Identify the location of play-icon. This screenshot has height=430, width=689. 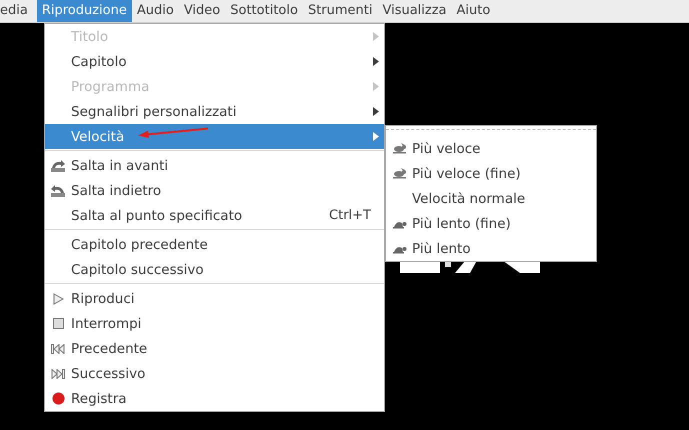
(58, 298).